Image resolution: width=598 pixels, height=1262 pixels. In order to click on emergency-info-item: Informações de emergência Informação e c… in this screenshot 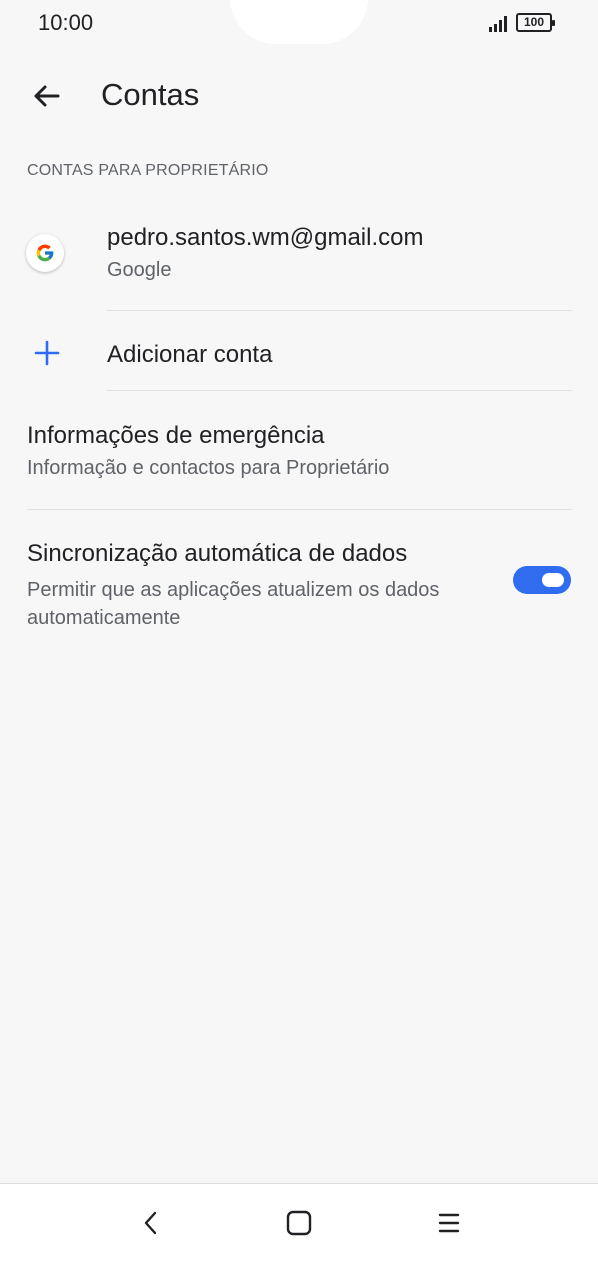, I will do `click(299, 451)`.